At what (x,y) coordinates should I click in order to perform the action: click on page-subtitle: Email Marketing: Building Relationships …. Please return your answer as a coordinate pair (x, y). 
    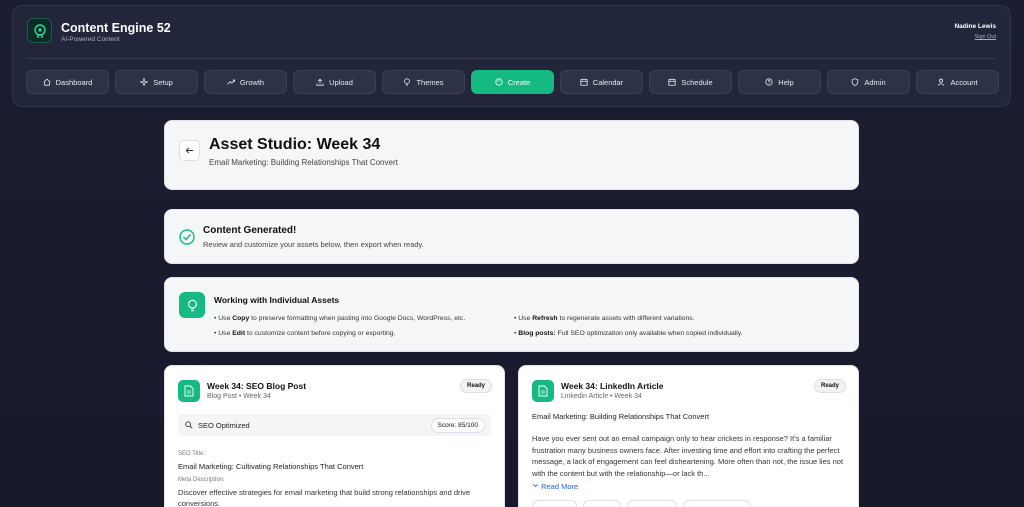
    Looking at the image, I should click on (303, 162).